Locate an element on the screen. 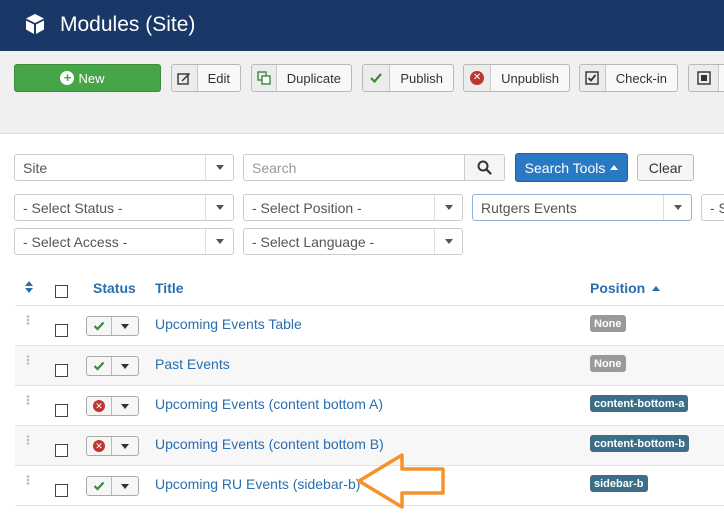 This screenshot has height=523, width=724. status-select: - Select Status - is located at coordinates (124, 207).